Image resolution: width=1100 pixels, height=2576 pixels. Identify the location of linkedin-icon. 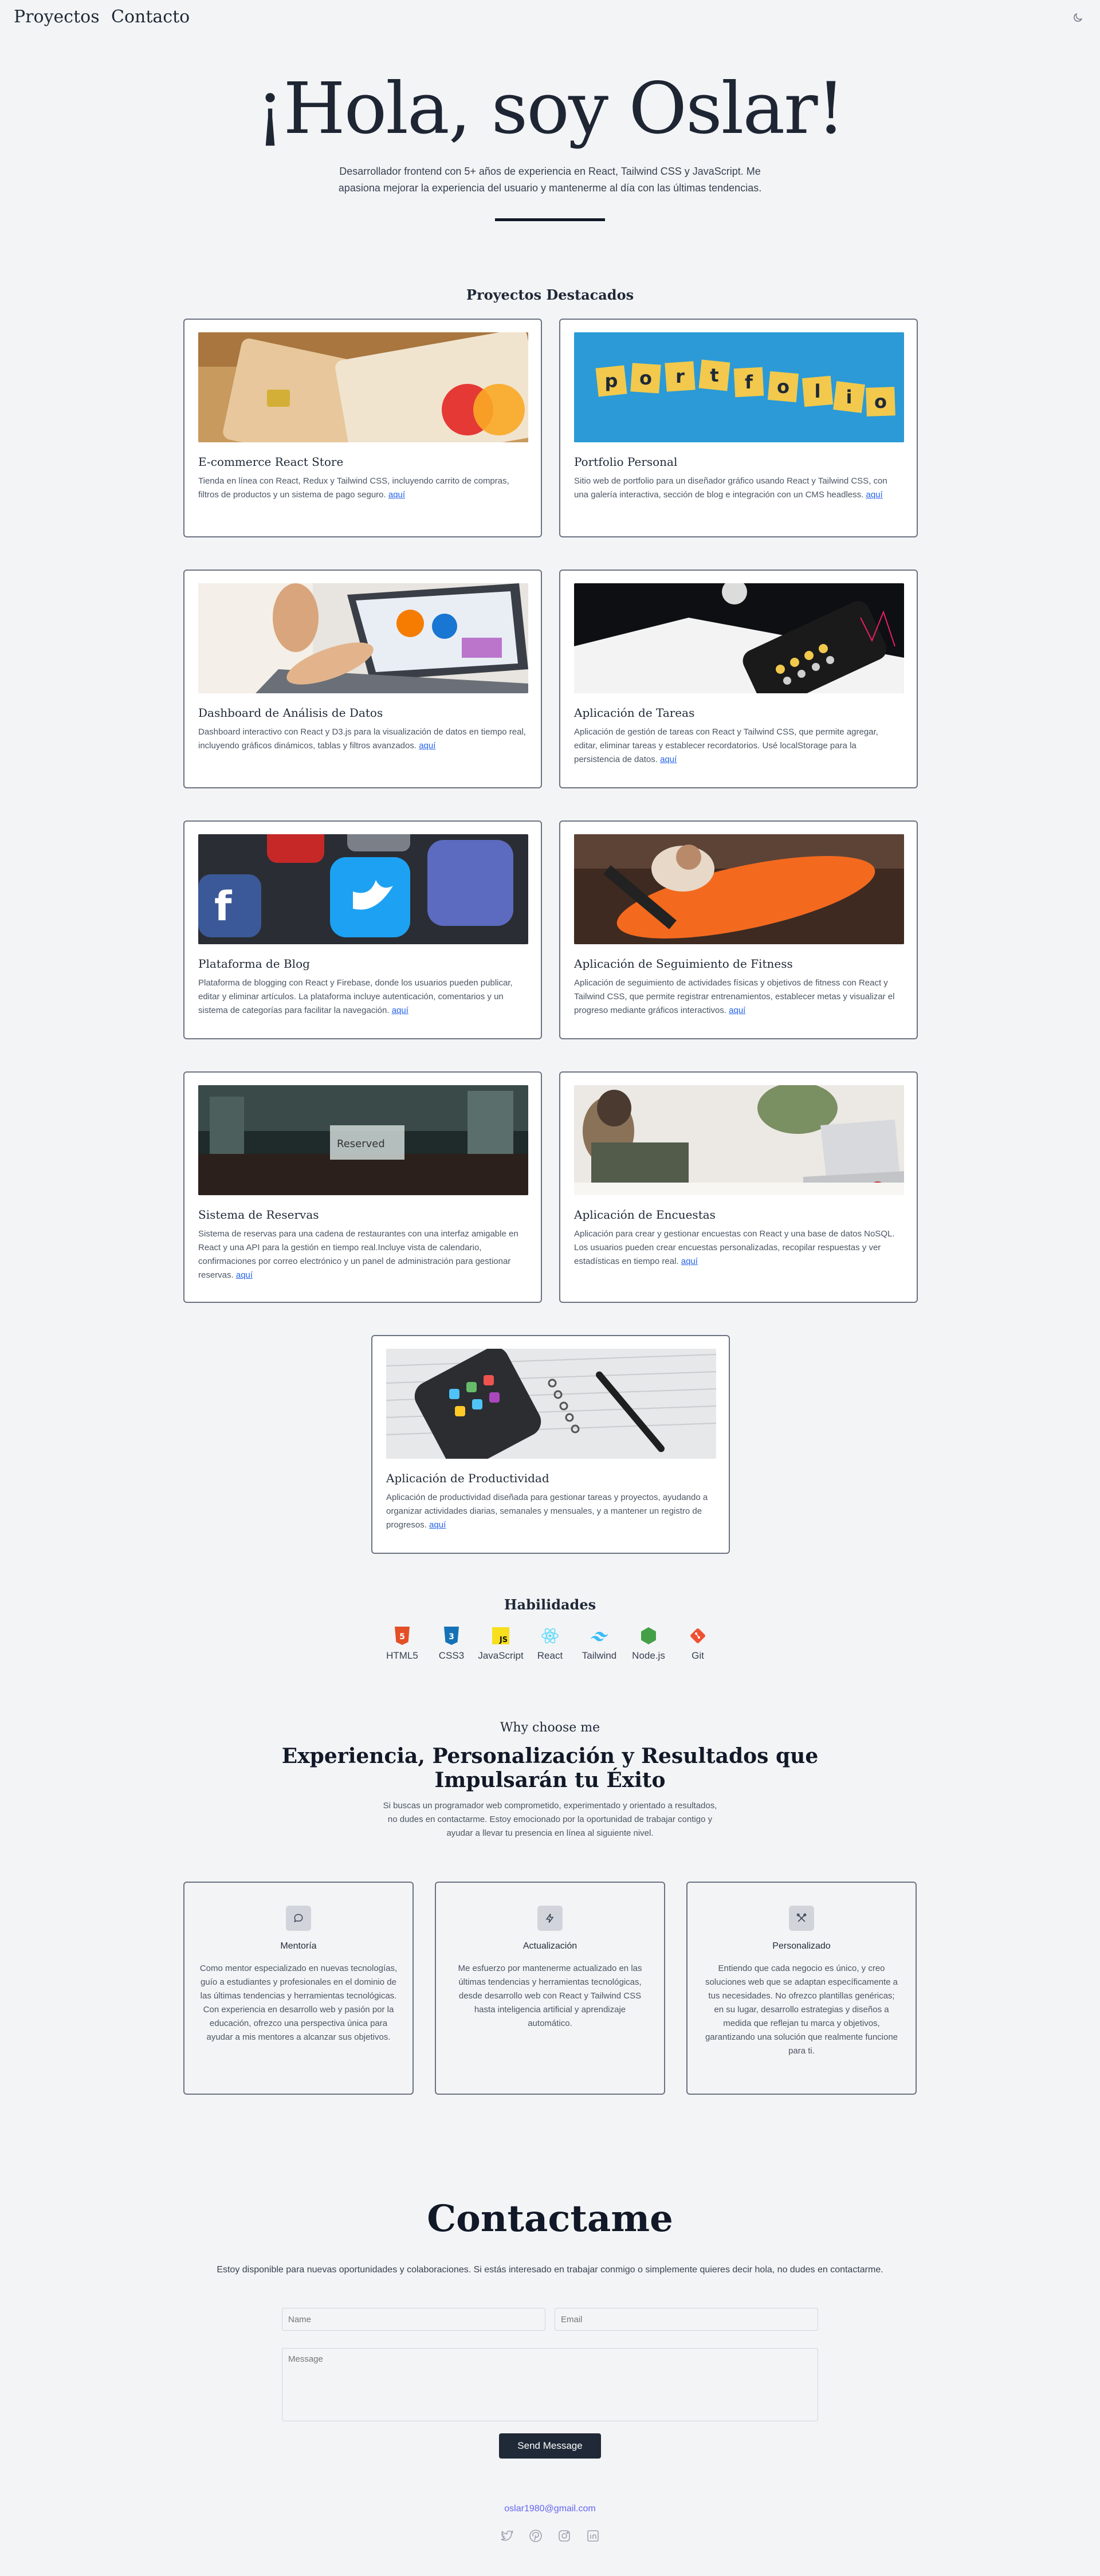
(593, 2536).